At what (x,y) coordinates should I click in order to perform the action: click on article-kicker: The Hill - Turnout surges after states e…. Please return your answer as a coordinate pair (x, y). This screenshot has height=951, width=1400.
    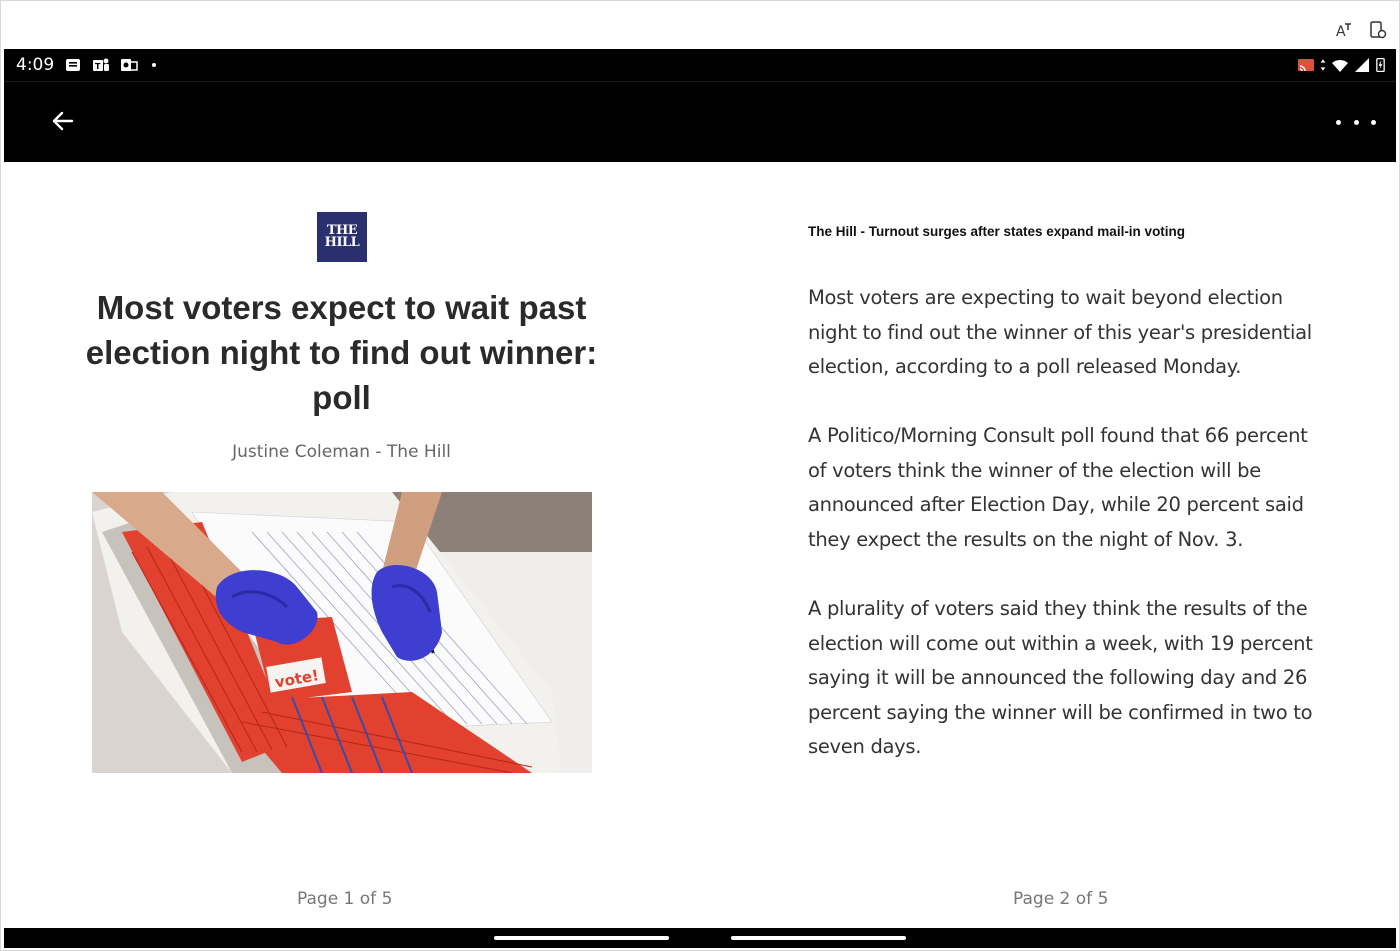
    Looking at the image, I should click on (997, 231).